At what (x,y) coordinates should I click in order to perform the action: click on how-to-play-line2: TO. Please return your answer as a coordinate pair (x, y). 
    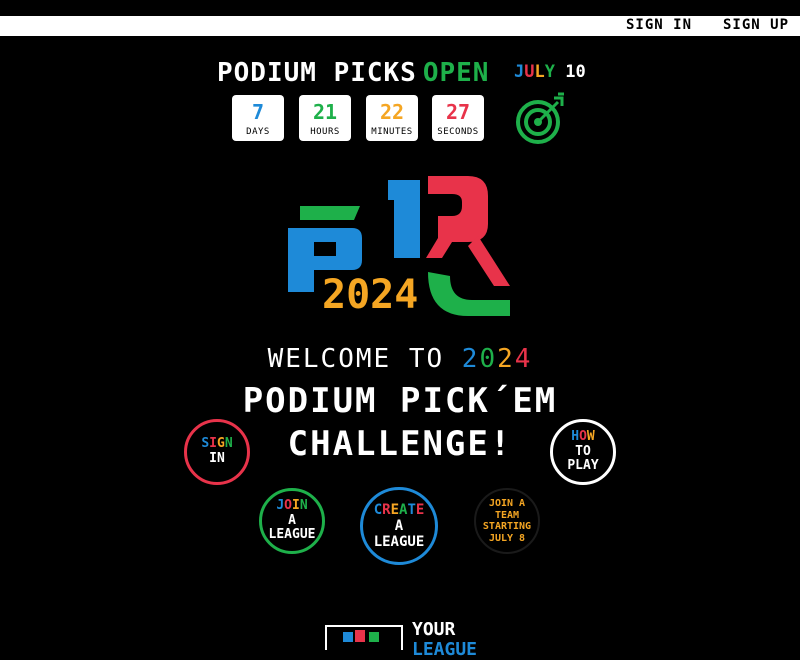
    Looking at the image, I should click on (583, 451).